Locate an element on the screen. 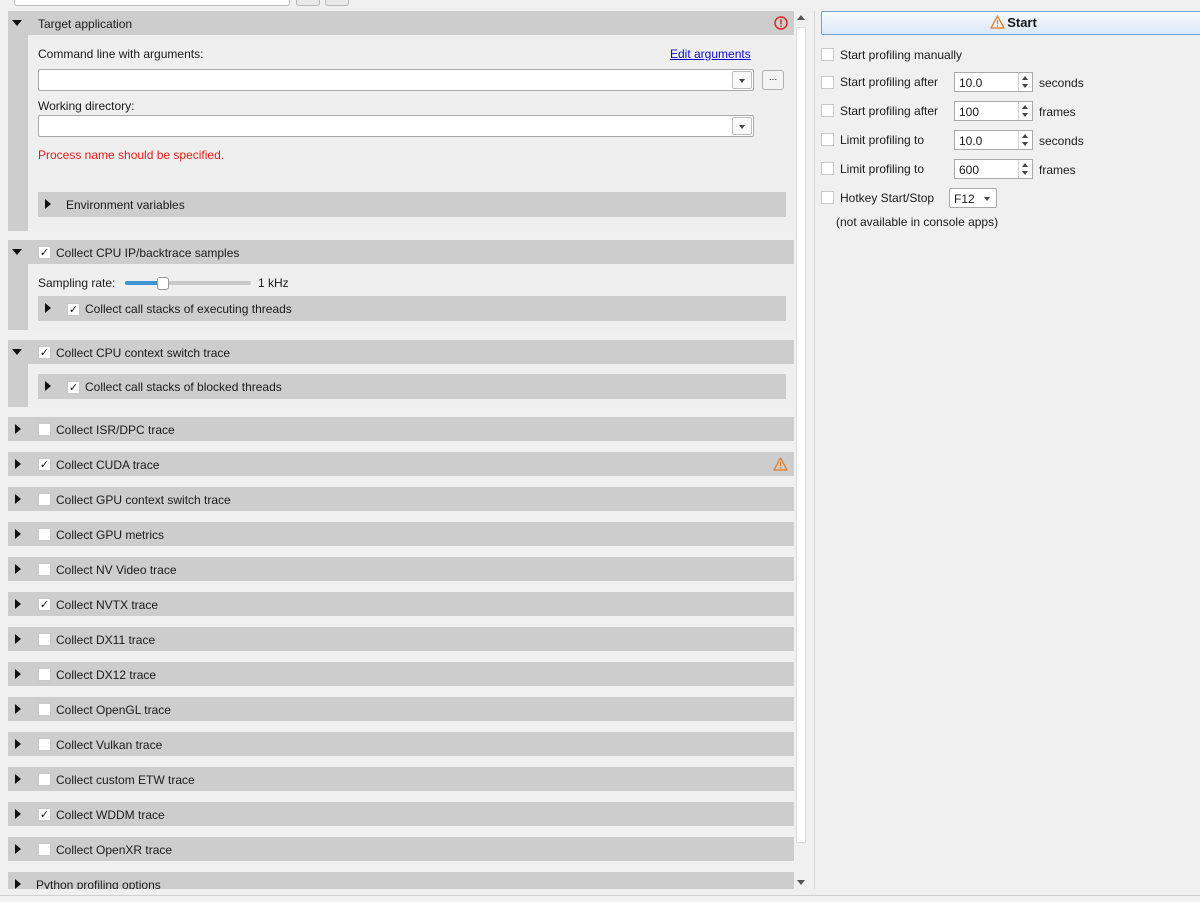 The image size is (1200, 902). section-vulkan: Collect Vulkan trace is located at coordinates (401, 744).